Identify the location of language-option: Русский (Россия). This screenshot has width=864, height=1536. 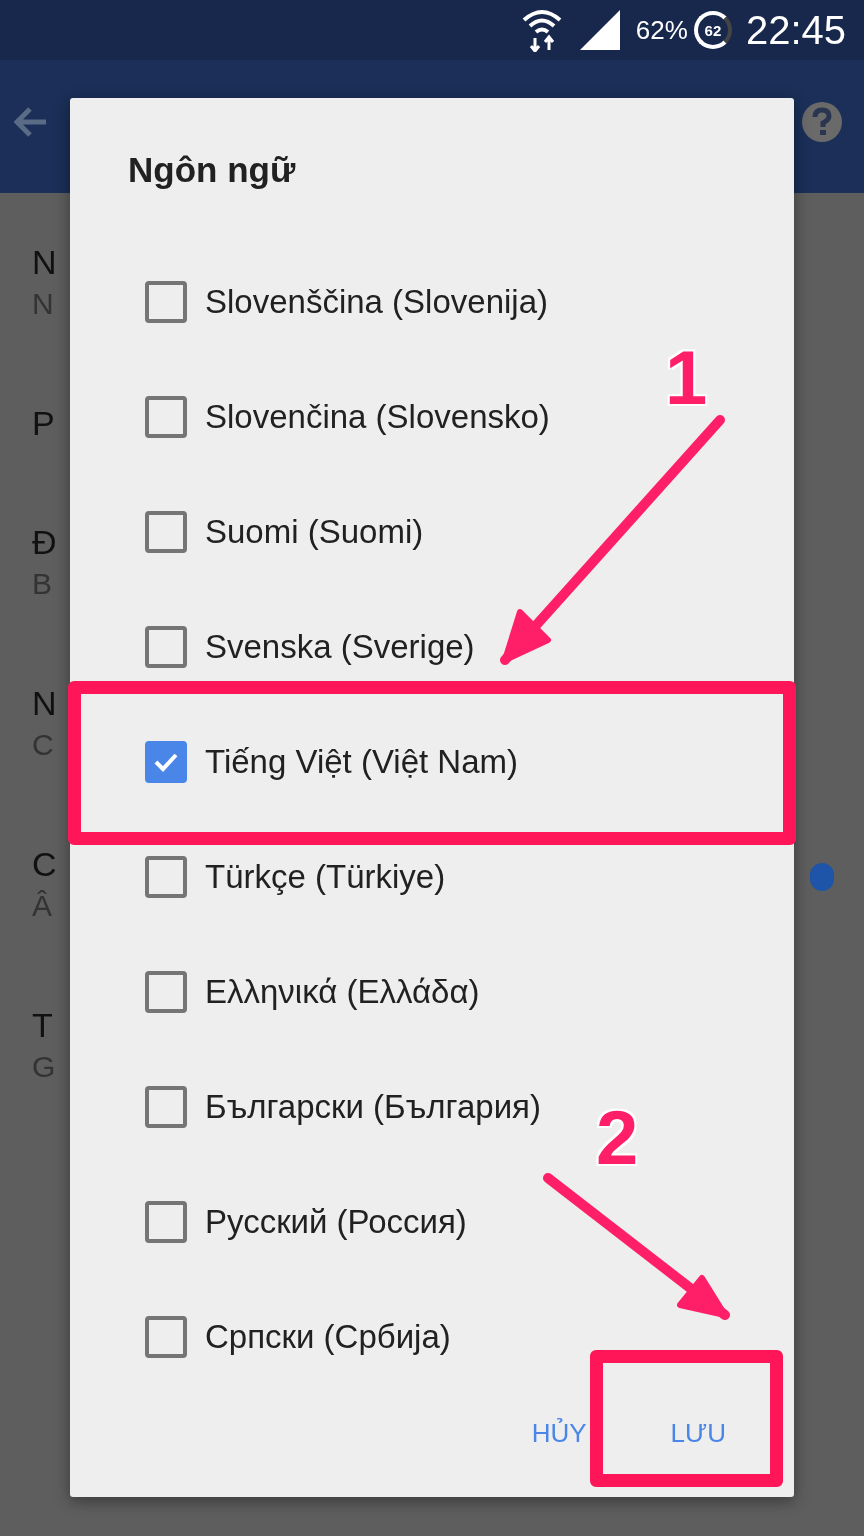
(306, 1221).